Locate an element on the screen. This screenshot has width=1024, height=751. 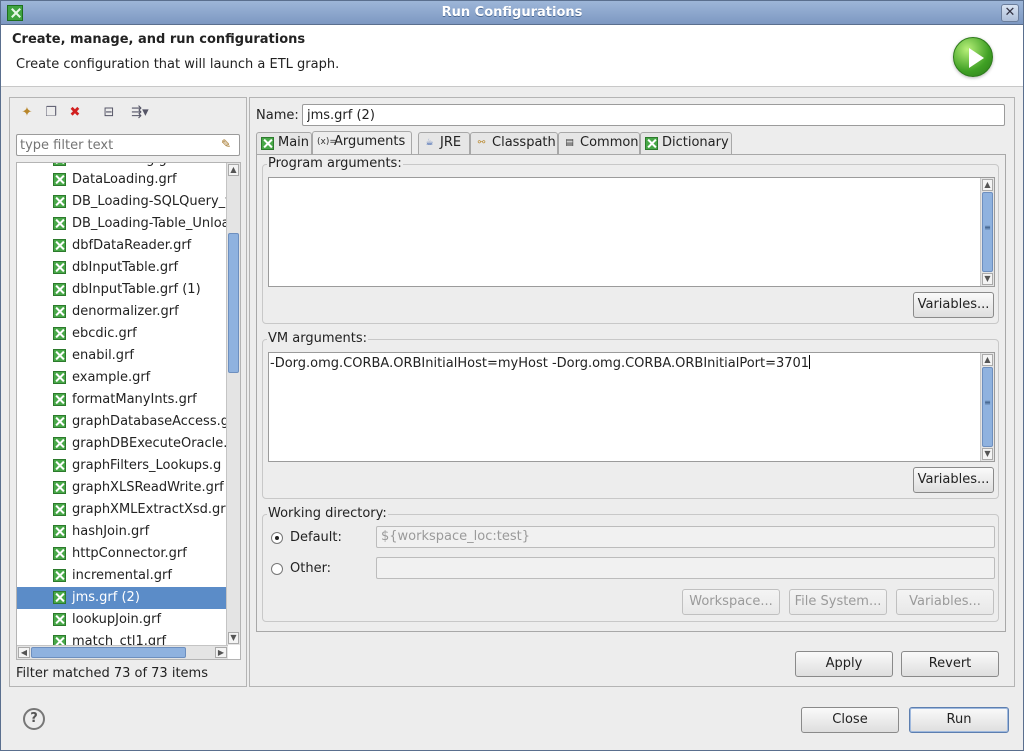
working-directory-label: Working directory: is located at coordinates (327, 513).